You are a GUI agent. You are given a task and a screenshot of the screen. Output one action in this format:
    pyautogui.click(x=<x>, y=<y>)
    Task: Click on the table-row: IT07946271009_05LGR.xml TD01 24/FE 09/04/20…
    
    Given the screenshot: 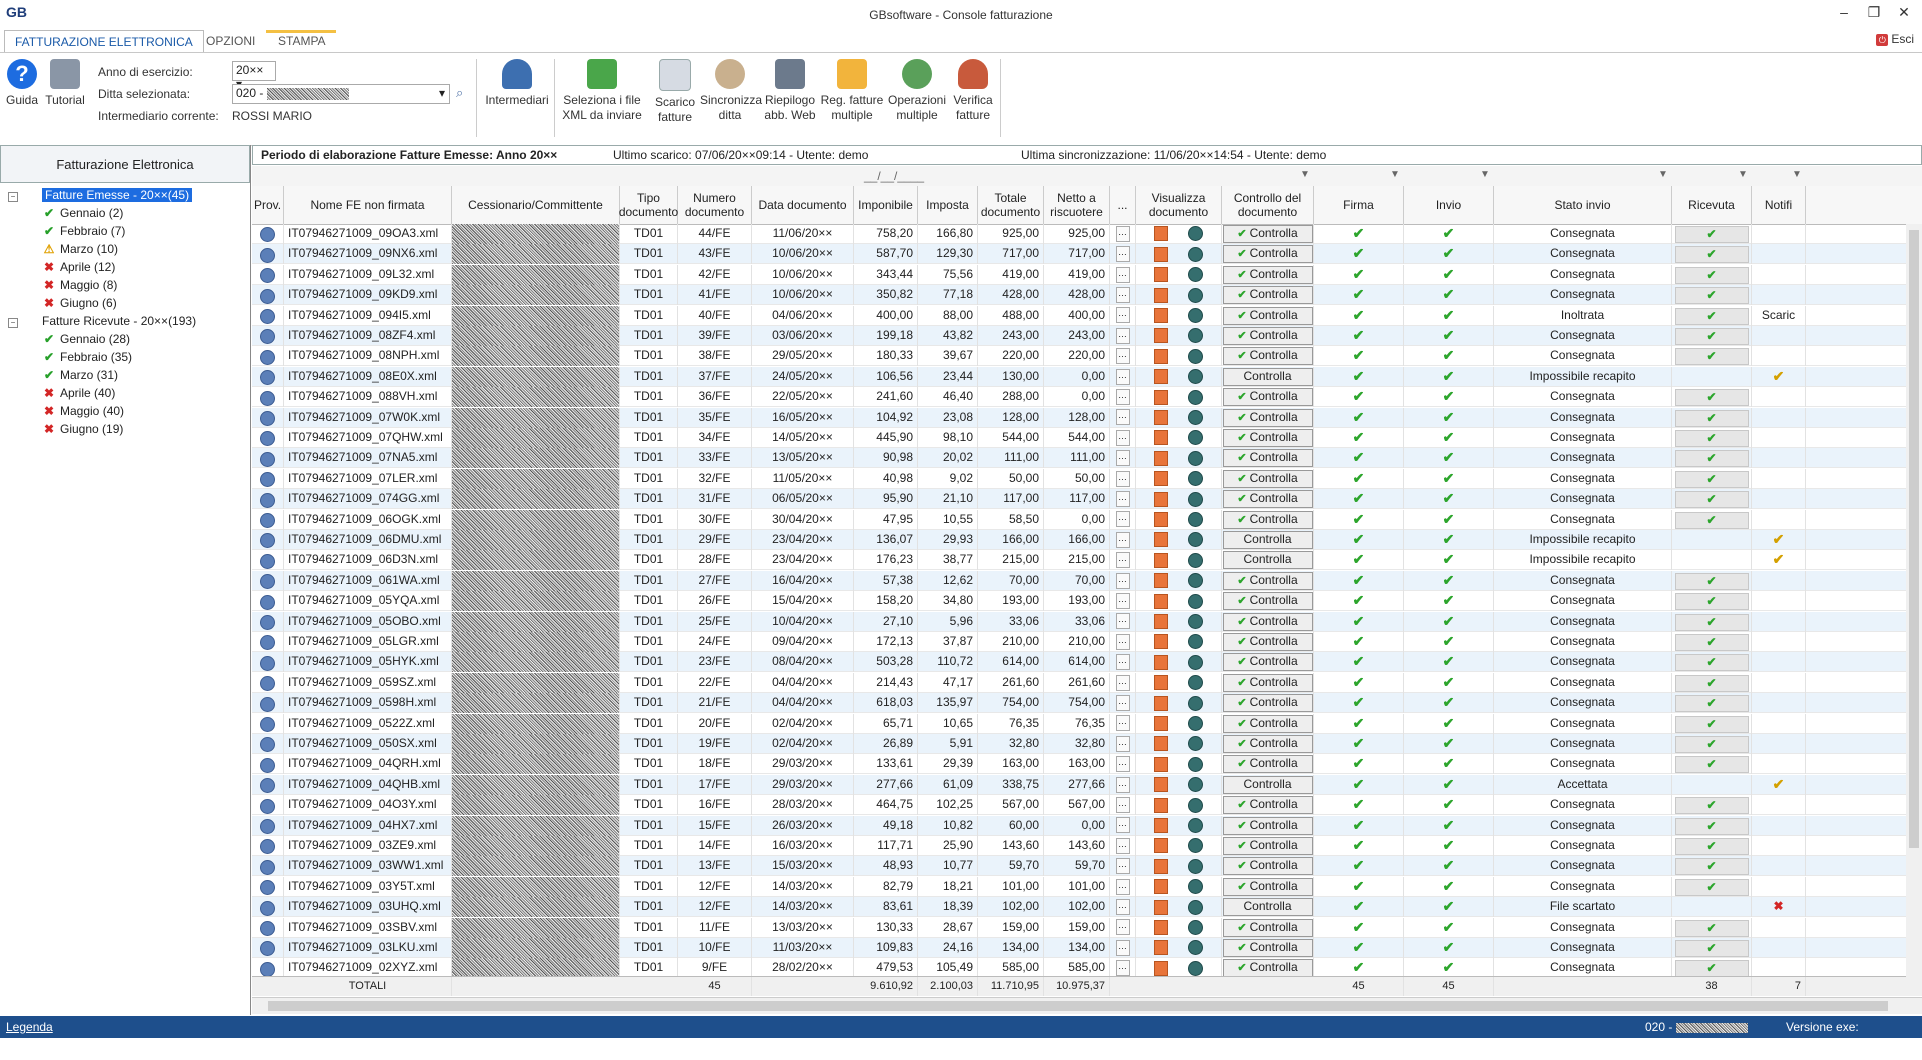 What is the action you would take?
    pyautogui.click(x=1087, y=642)
    